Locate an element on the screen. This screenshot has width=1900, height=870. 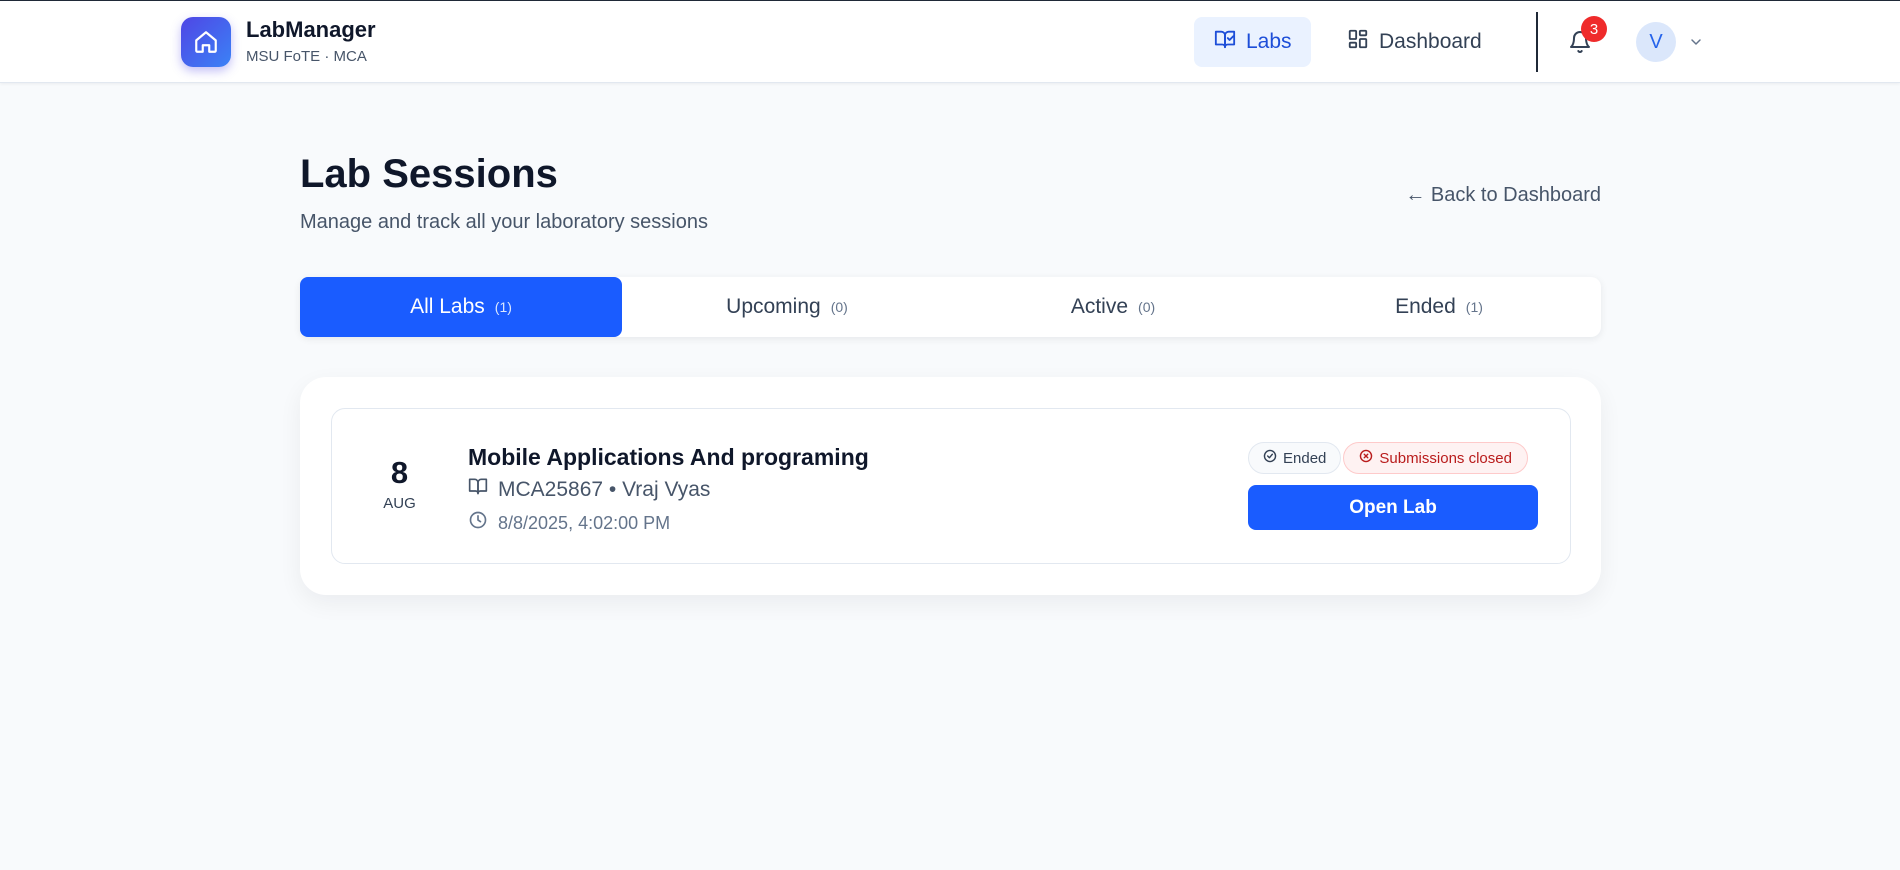
lab-date: 8 AUG is located at coordinates (399, 484).